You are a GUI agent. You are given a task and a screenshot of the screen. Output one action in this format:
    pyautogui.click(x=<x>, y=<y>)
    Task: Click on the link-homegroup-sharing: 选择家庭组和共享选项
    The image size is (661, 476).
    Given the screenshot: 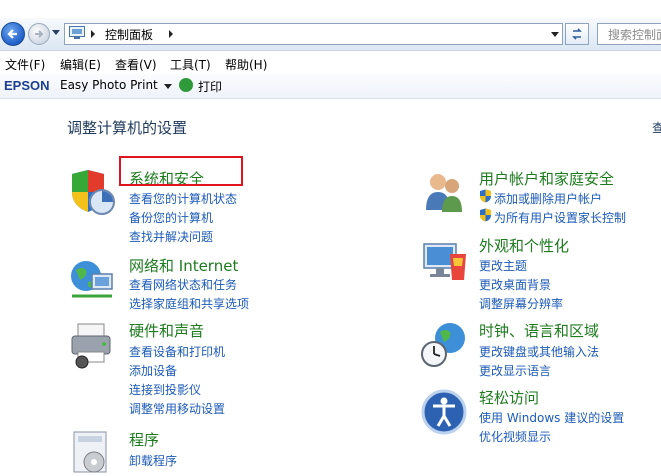 What is the action you would take?
    pyautogui.click(x=189, y=303)
    